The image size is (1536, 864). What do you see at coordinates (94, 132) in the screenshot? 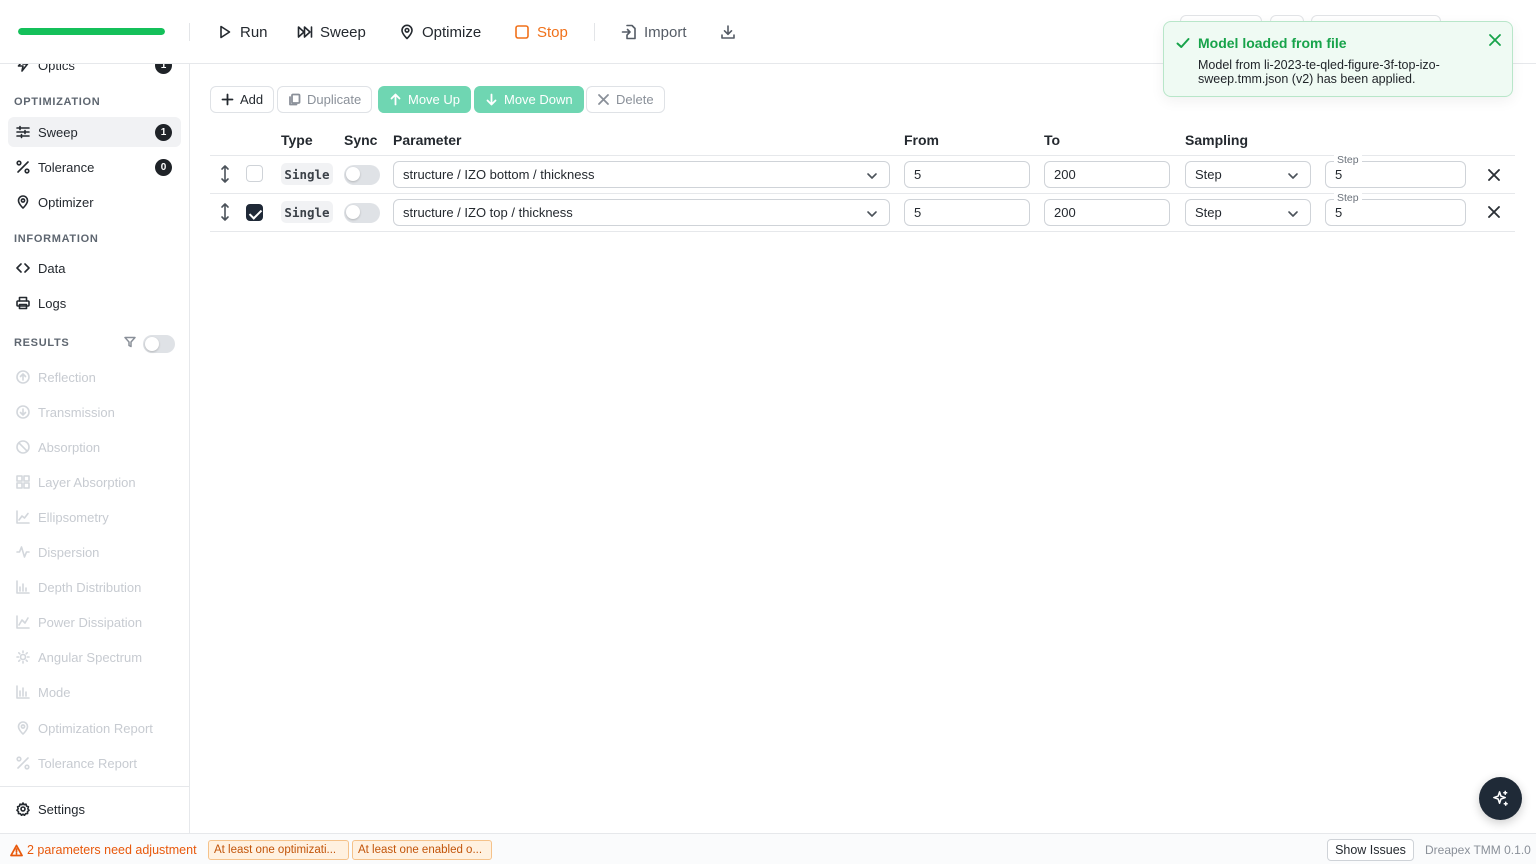
I see `sidebar-item-sweep: Sweep 1` at bounding box center [94, 132].